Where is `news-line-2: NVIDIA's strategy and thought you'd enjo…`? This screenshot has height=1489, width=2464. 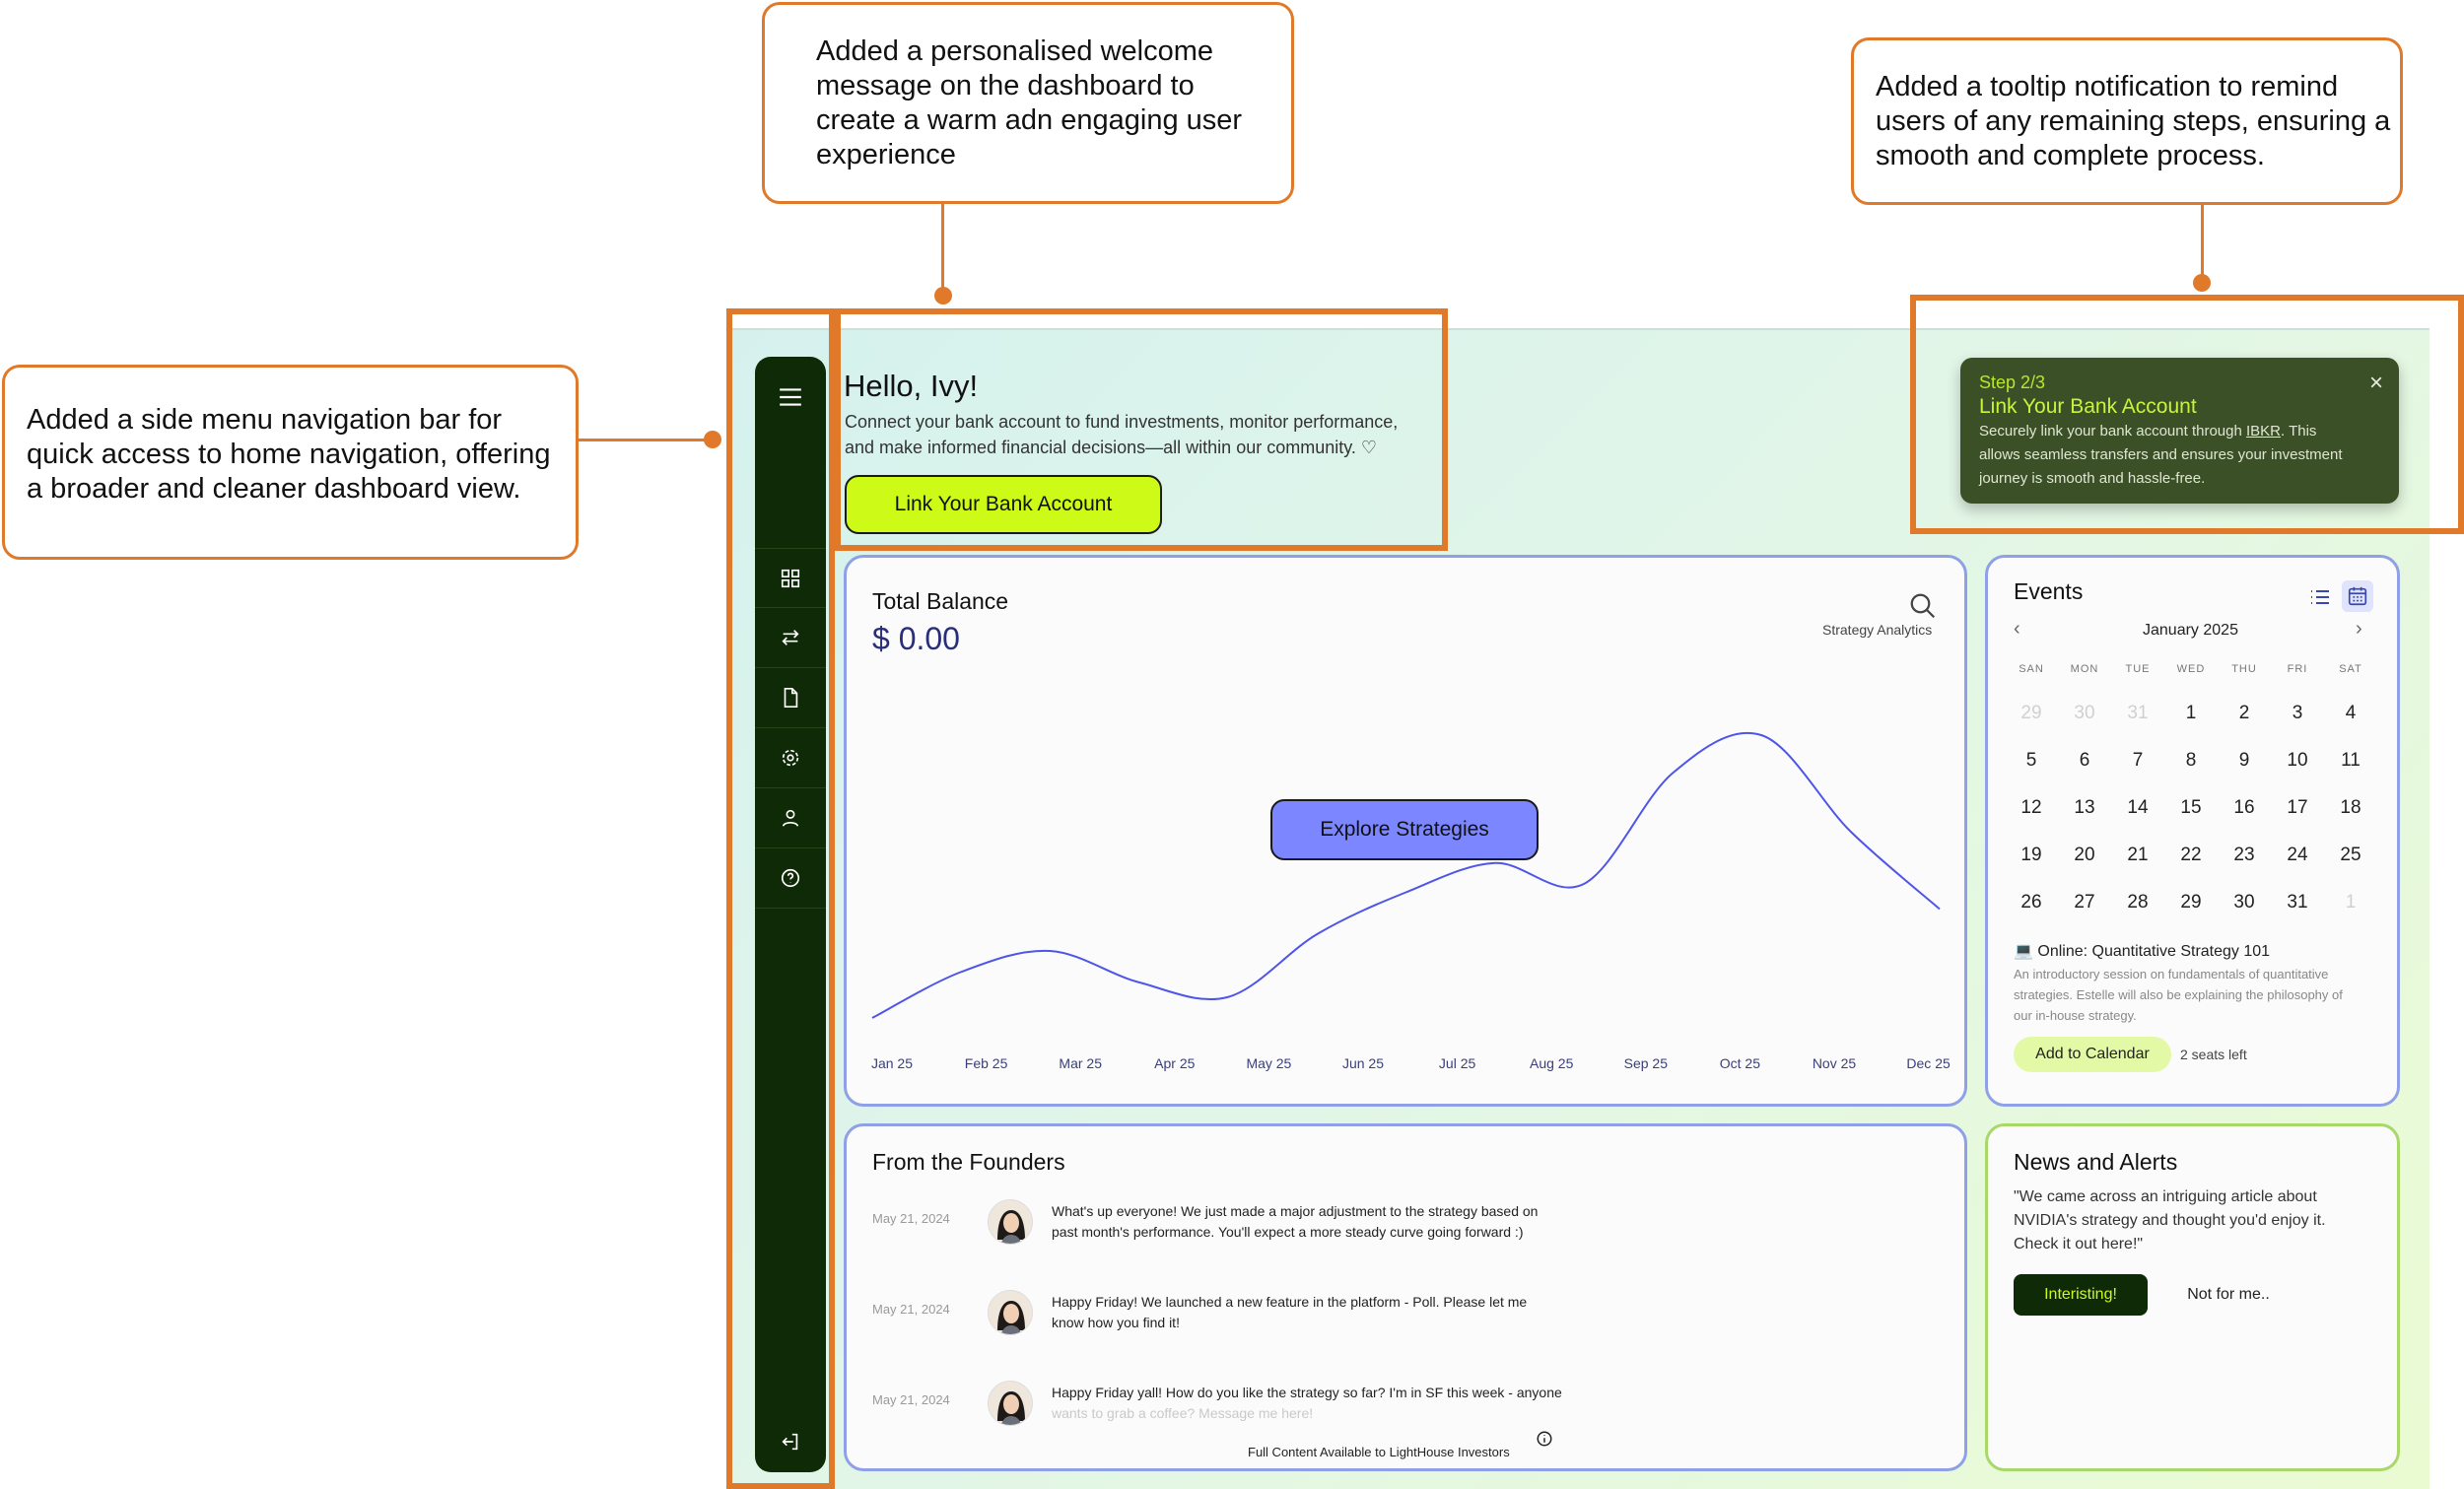
news-line-2: NVIDIA's strategy and thought you'd enjo… is located at coordinates (2170, 1220).